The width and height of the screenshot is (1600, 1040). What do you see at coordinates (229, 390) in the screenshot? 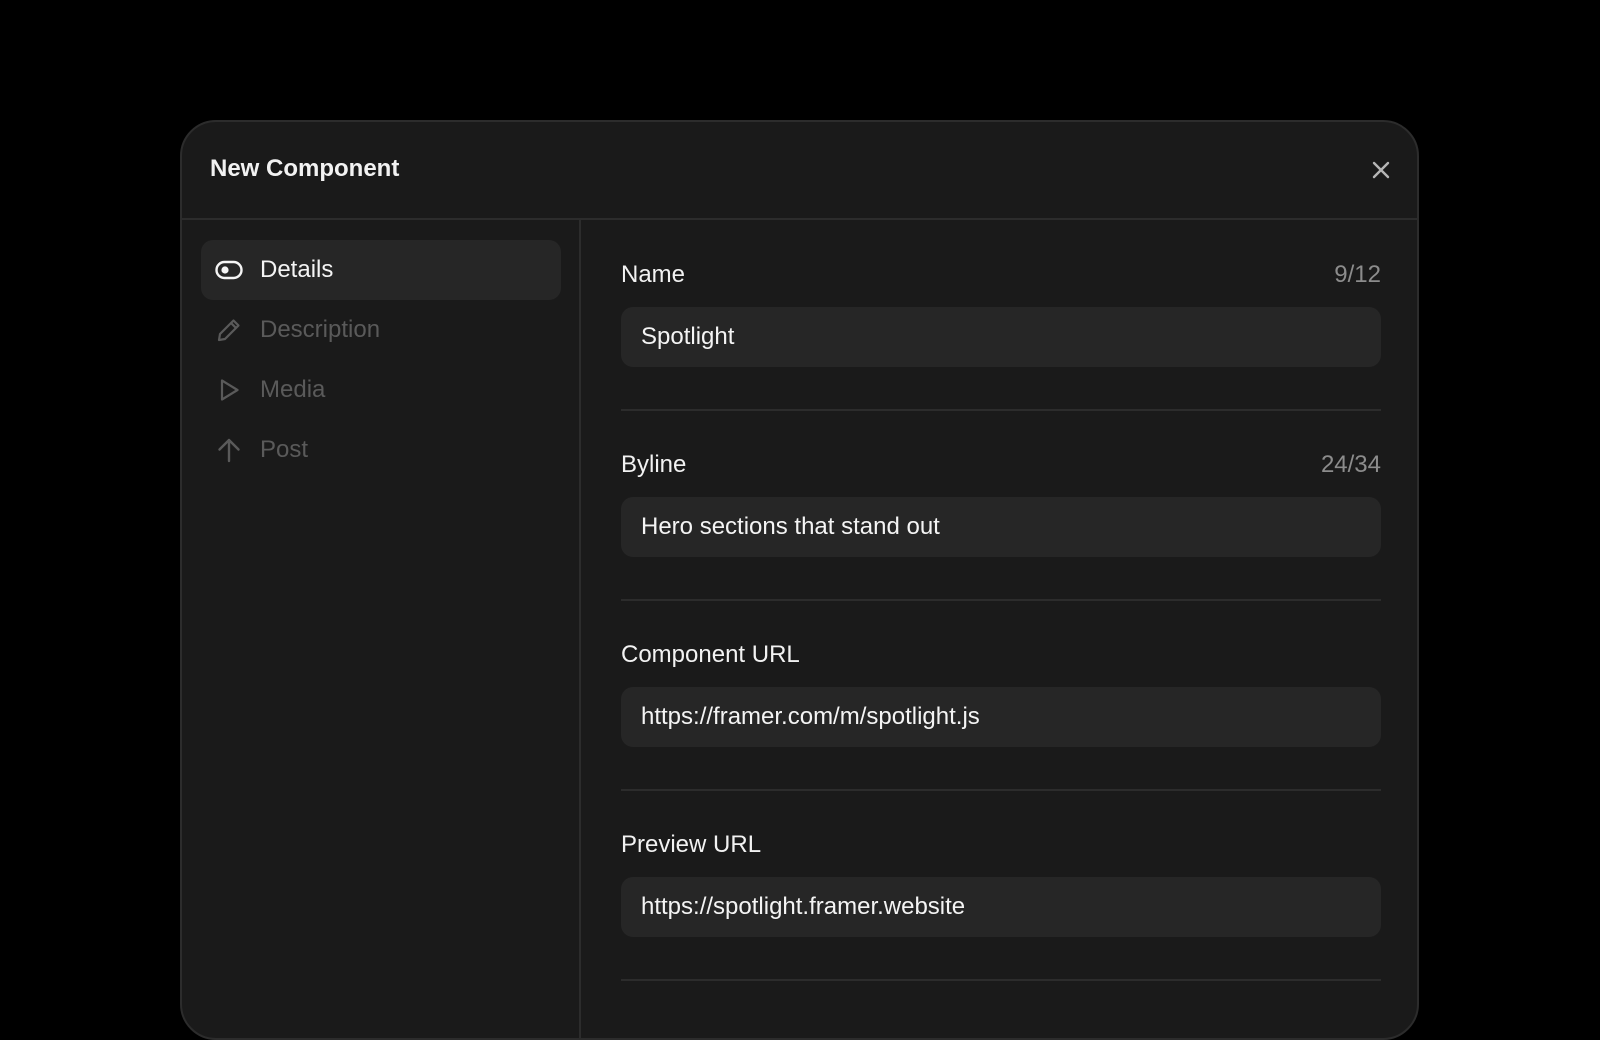
I see `play-icon` at bounding box center [229, 390].